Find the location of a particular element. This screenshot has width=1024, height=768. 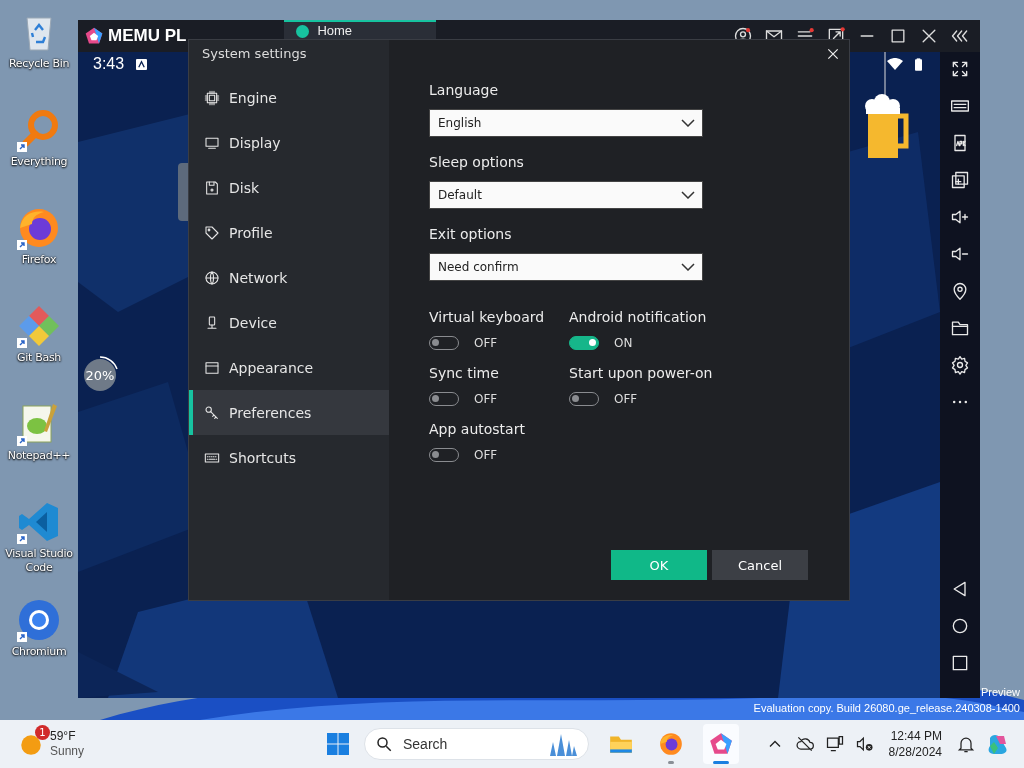

dropdown: English is located at coordinates (566, 123).